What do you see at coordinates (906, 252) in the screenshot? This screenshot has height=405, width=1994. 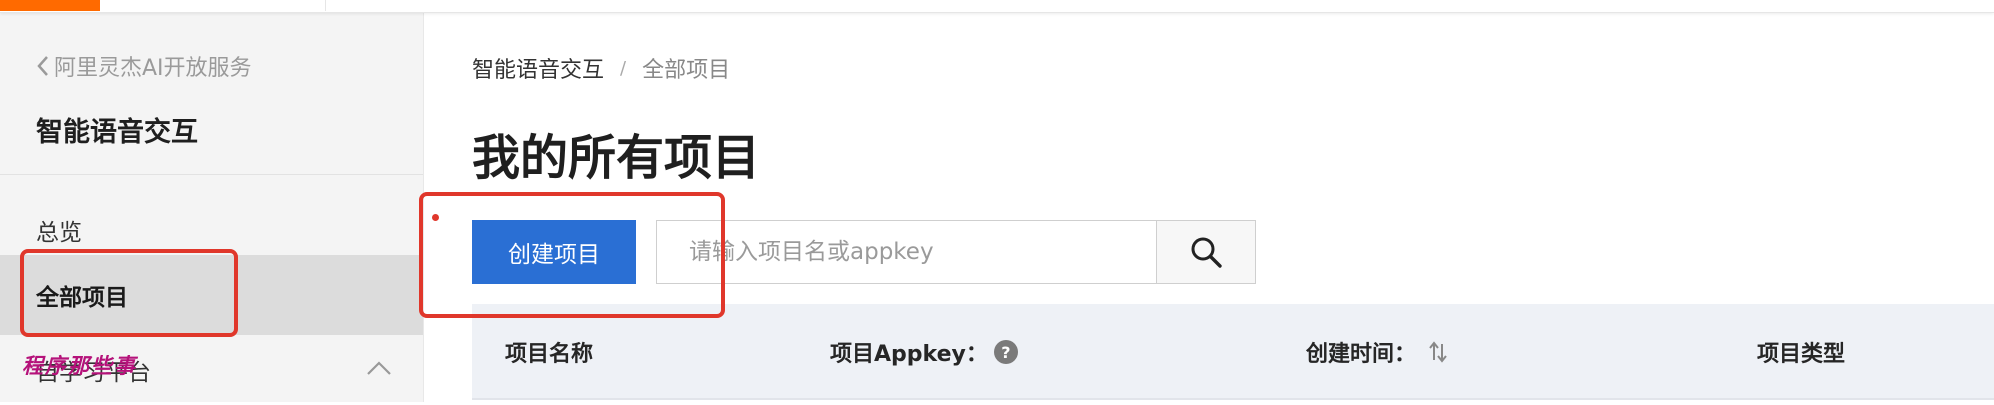 I see `search-input` at bounding box center [906, 252].